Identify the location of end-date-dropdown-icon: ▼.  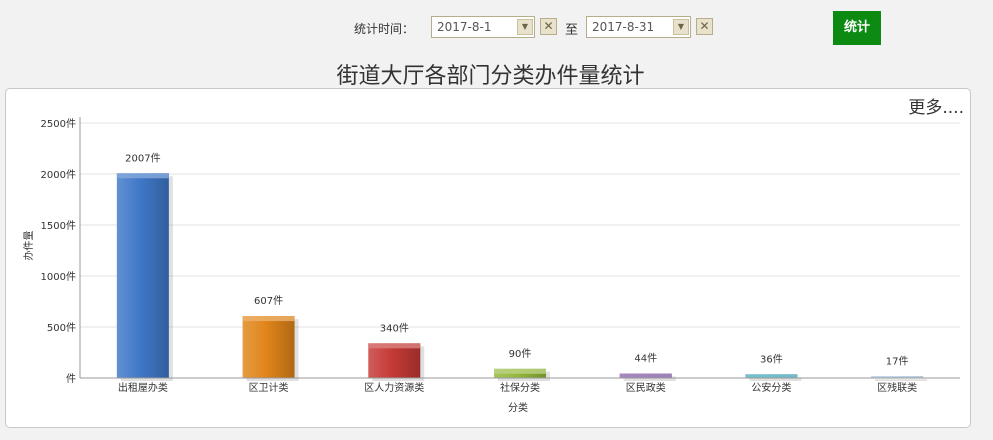
(681, 27).